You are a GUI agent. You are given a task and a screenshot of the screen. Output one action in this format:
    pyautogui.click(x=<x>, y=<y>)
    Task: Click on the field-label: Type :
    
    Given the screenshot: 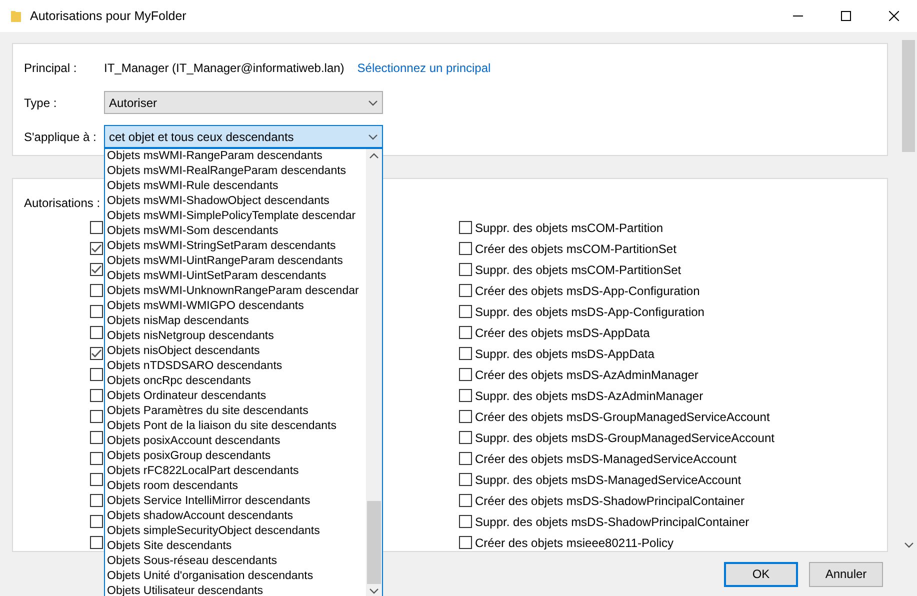 What is the action you would take?
    pyautogui.click(x=41, y=103)
    